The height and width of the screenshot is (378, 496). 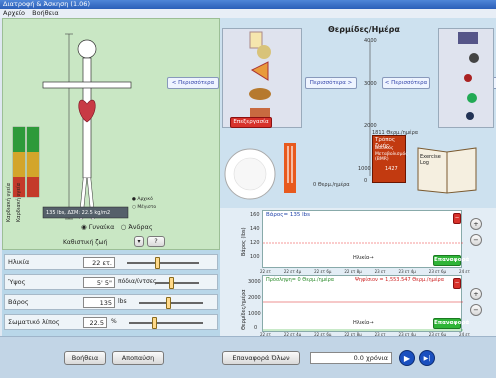 What do you see at coordinates (14, 13) in the screenshot?
I see `menu-file: Αρχείο` at bounding box center [14, 13].